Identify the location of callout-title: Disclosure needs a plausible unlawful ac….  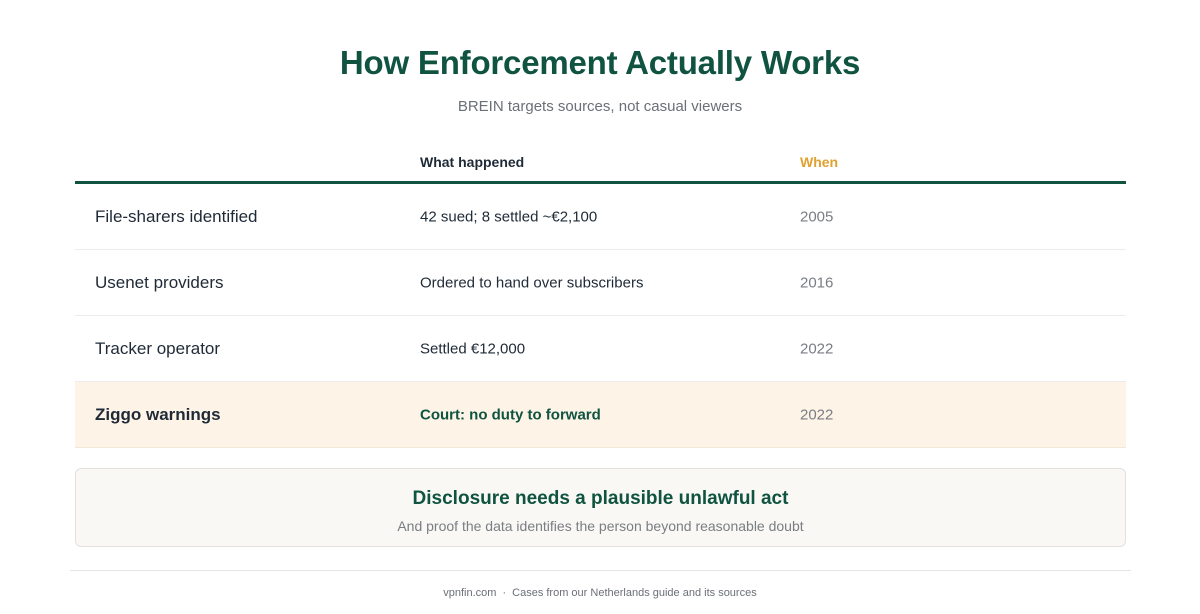
(600, 498).